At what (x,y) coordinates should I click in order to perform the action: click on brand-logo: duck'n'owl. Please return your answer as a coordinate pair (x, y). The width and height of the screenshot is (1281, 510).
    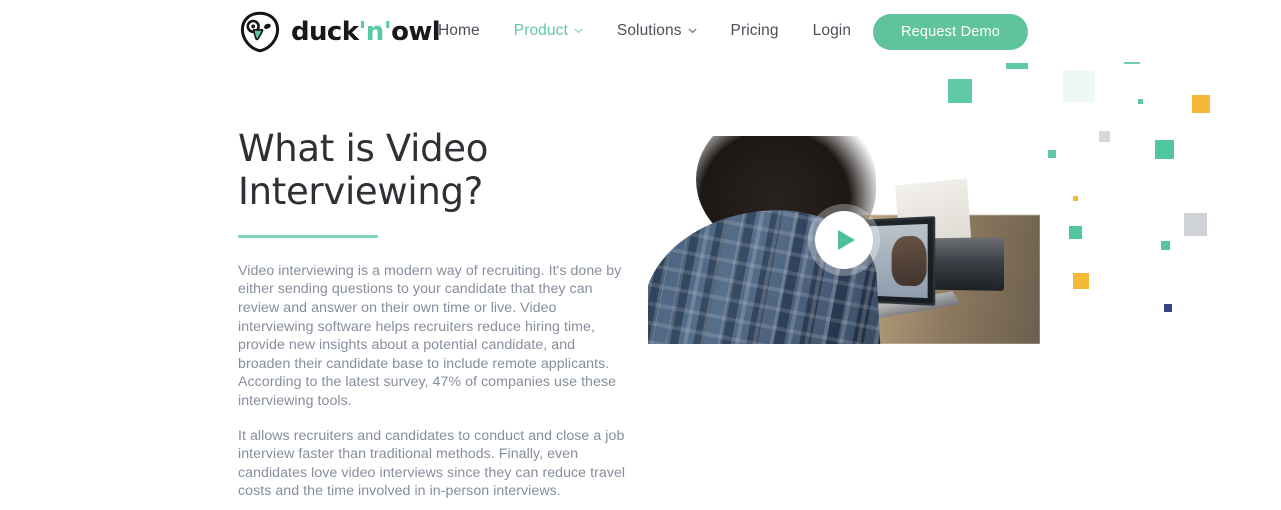
    Looking at the image, I should click on (339, 32).